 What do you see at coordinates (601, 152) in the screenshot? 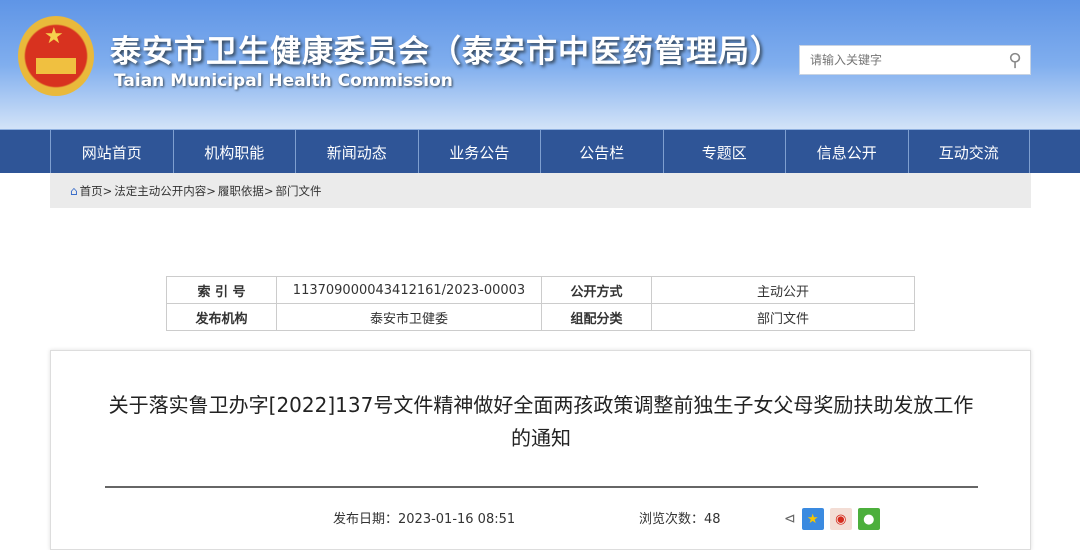
I see `nav-bulletin: 公告栏` at bounding box center [601, 152].